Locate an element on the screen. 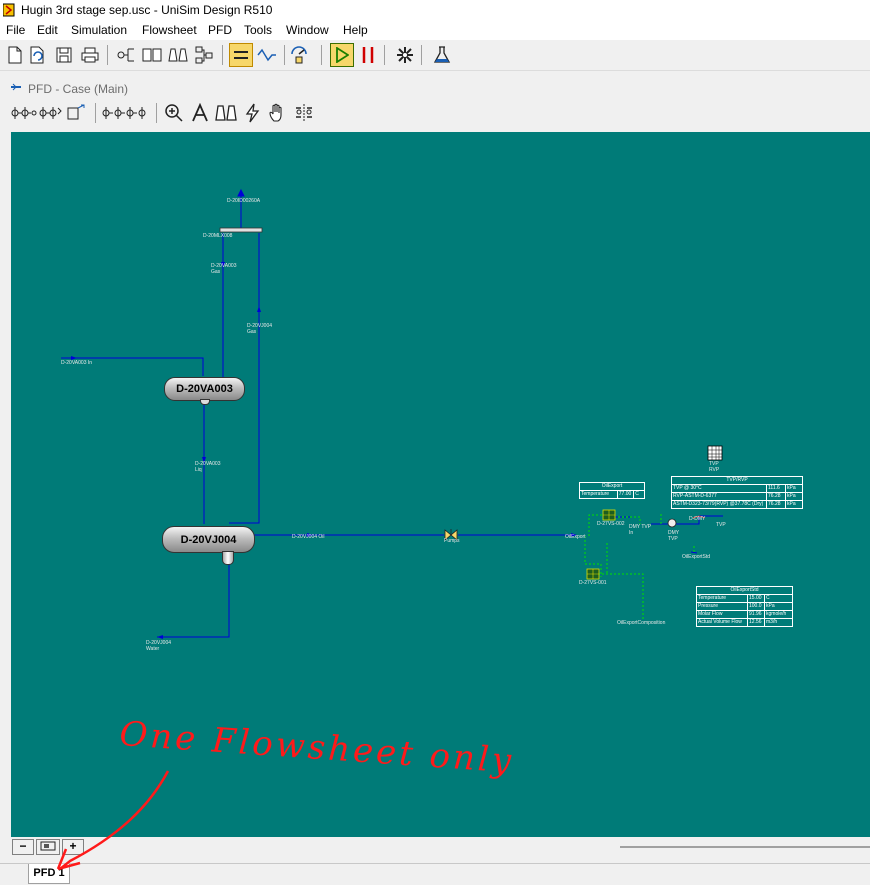 The image size is (870, 885). vessel-label: D-20VJ004 is located at coordinates (208, 539).